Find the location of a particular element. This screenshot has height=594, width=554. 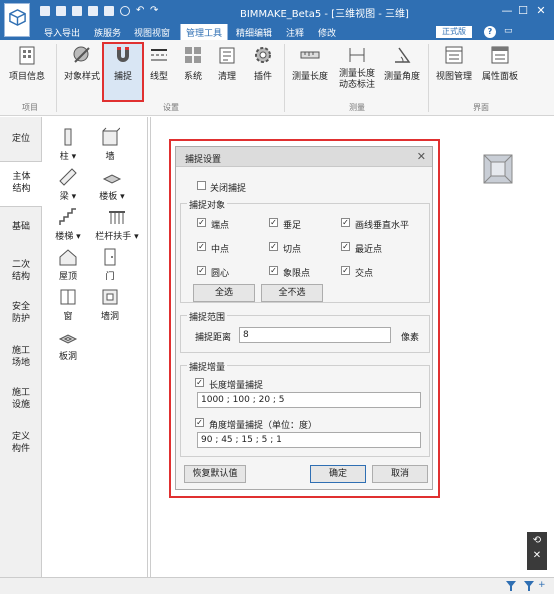

tab-secondary-structure: 二次 结构 is located at coordinates (21, 271).